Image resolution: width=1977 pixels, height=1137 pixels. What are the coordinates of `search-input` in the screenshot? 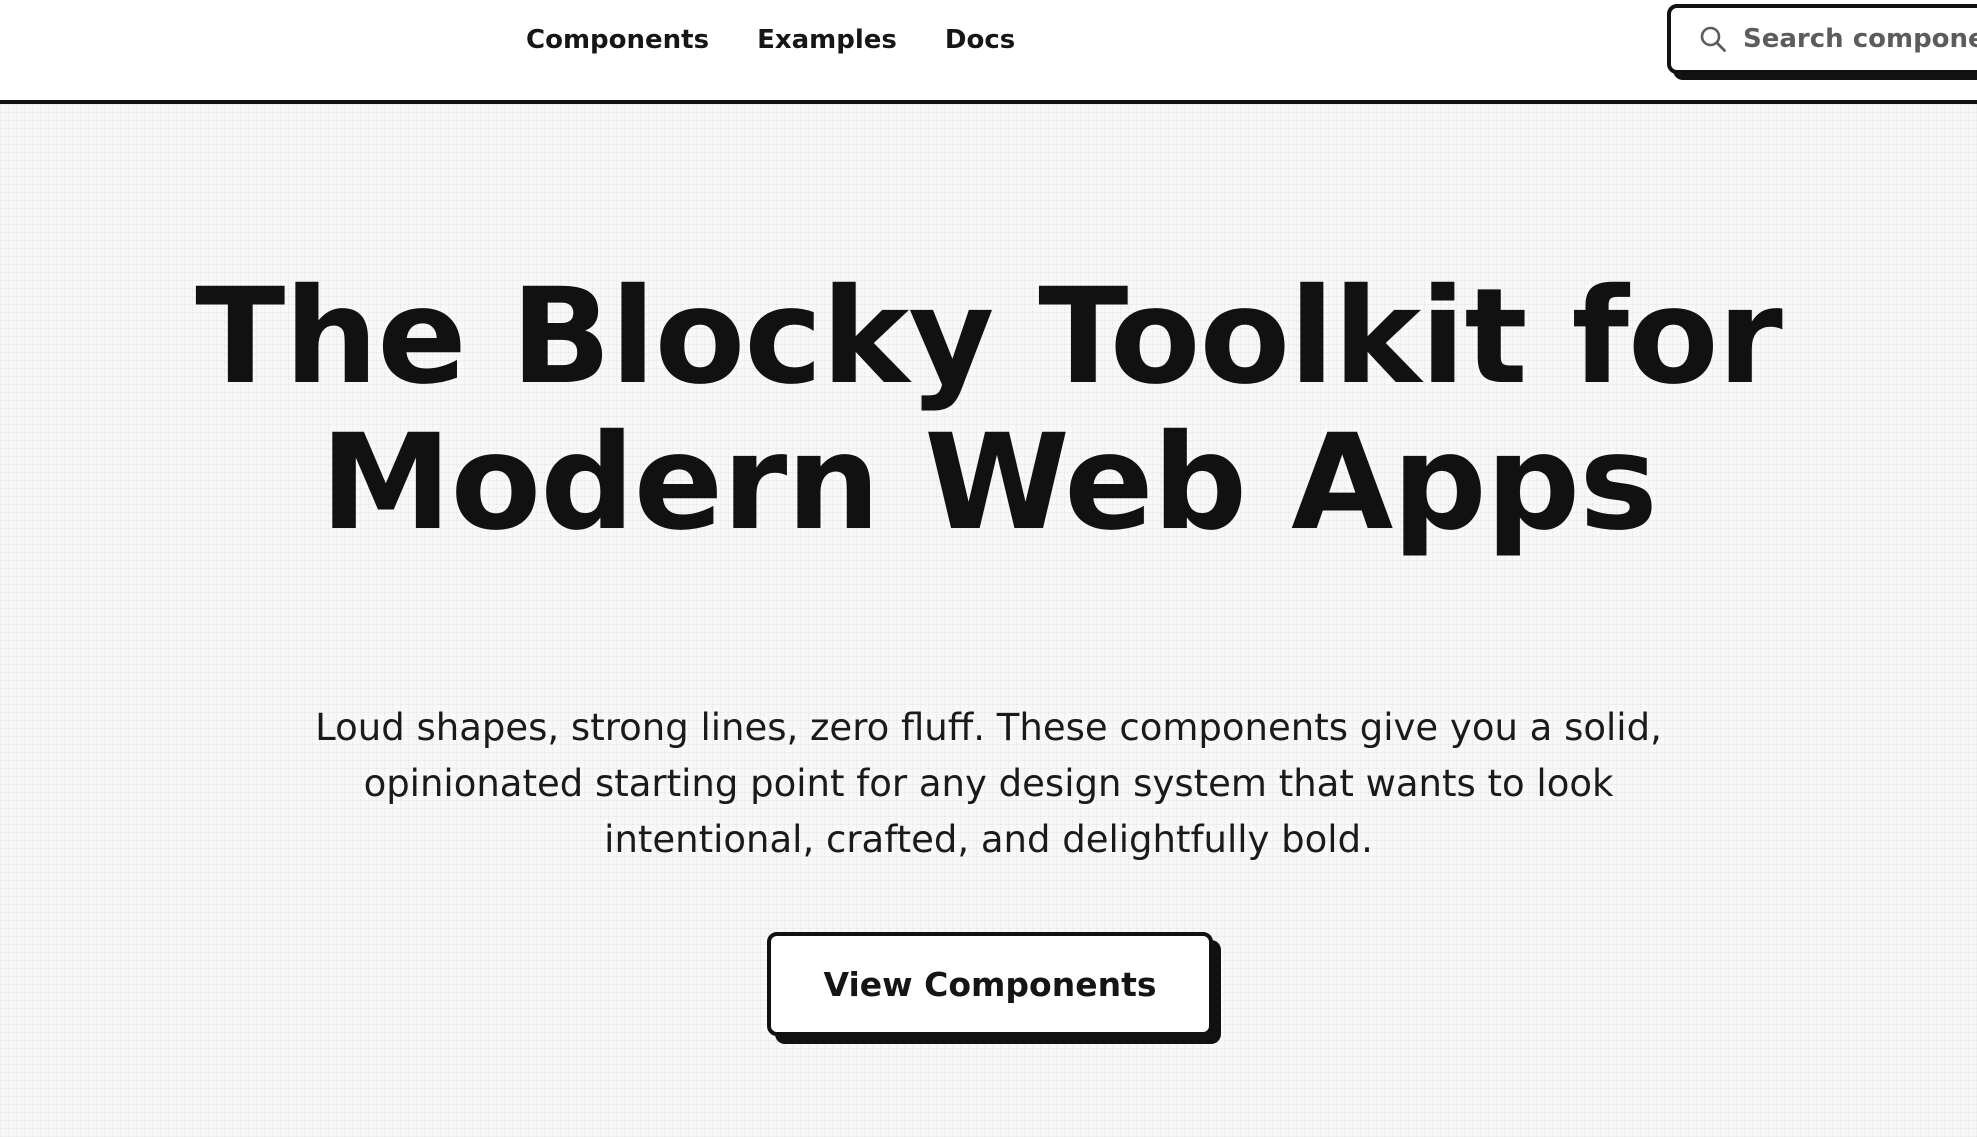 It's located at (1860, 39).